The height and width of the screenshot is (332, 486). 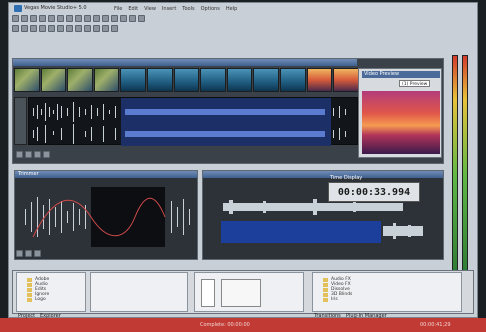 I want to click on next-frame-icon, so click(x=78, y=28).